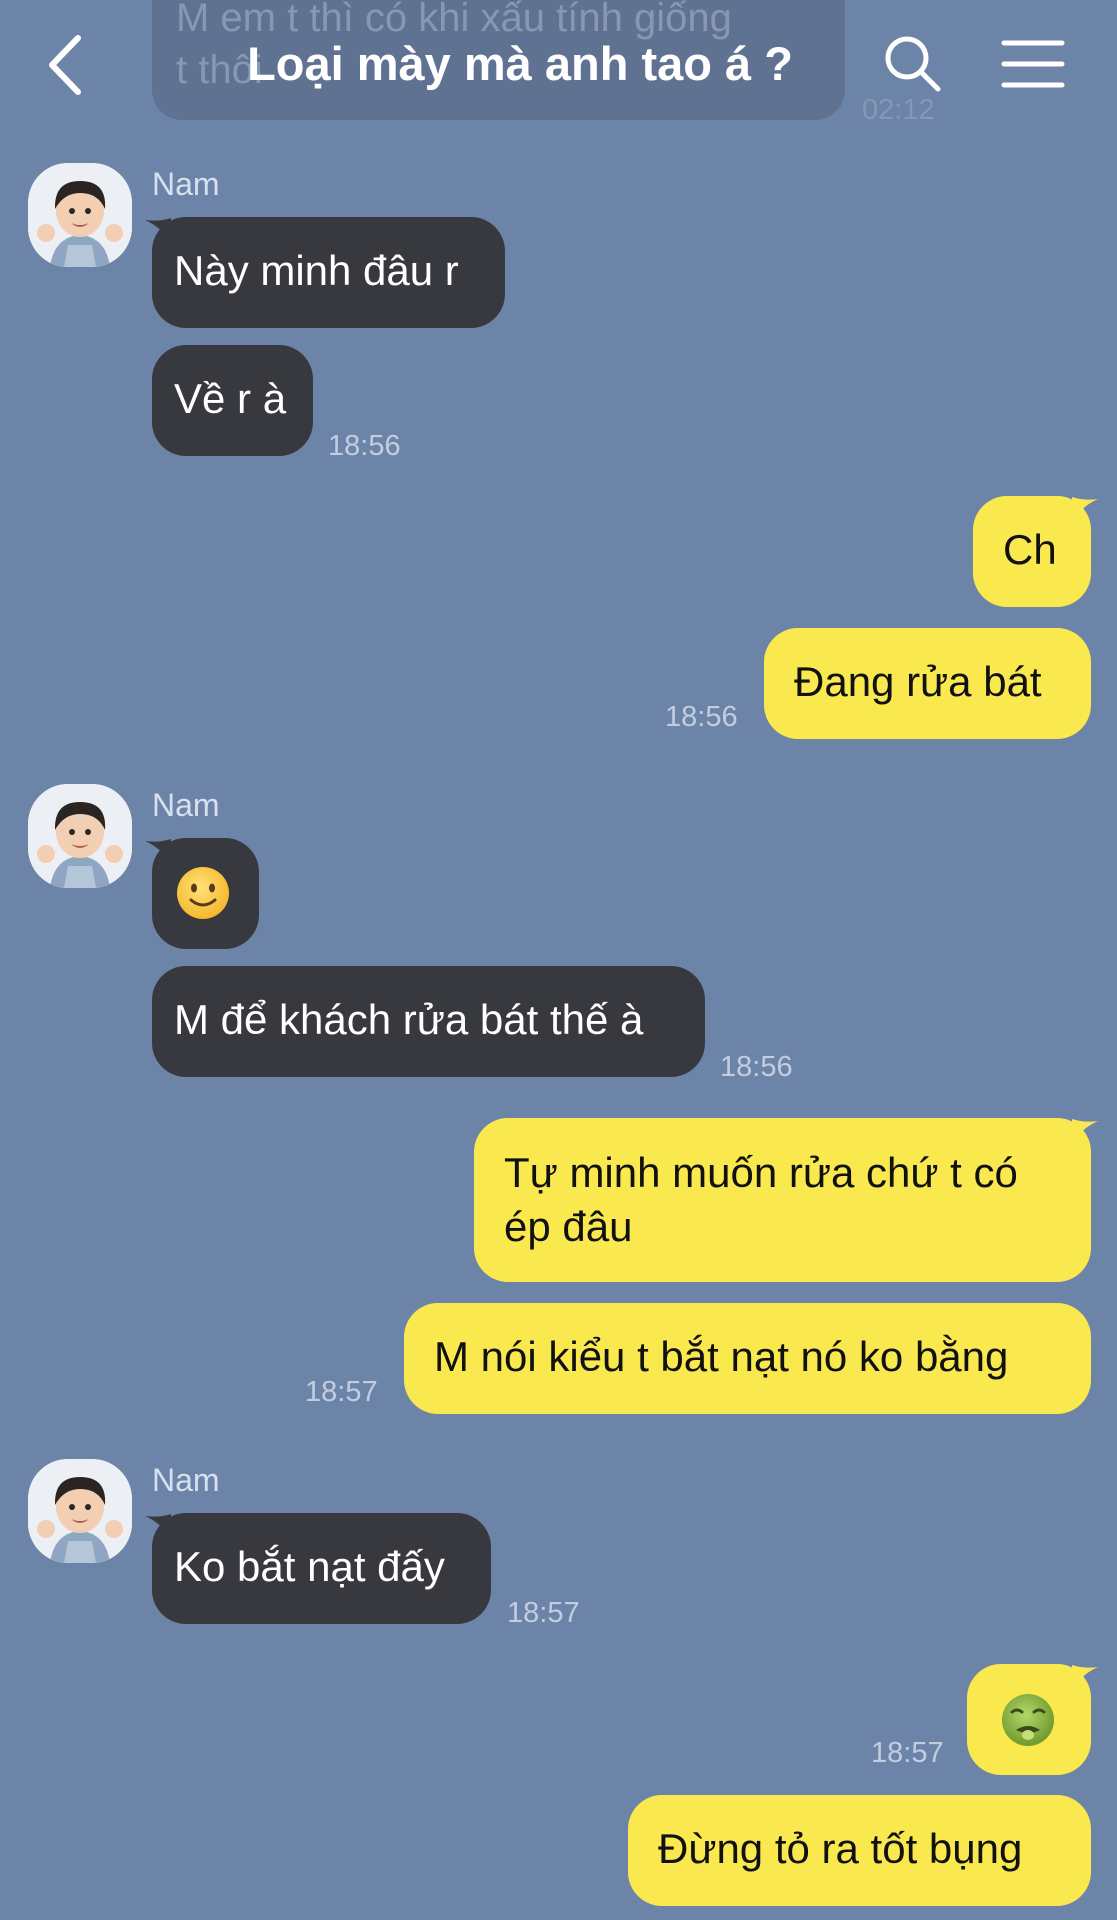  I want to click on chat-title: Loại mày mà anh tao á ?, so click(520, 63).